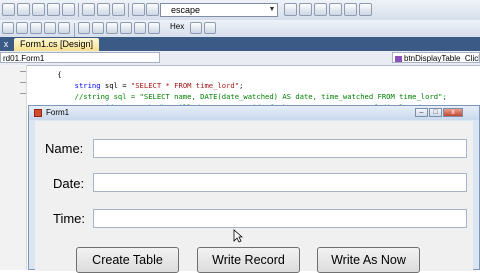  I want to click on class-dropdown: rd01.Form1, so click(80, 57).